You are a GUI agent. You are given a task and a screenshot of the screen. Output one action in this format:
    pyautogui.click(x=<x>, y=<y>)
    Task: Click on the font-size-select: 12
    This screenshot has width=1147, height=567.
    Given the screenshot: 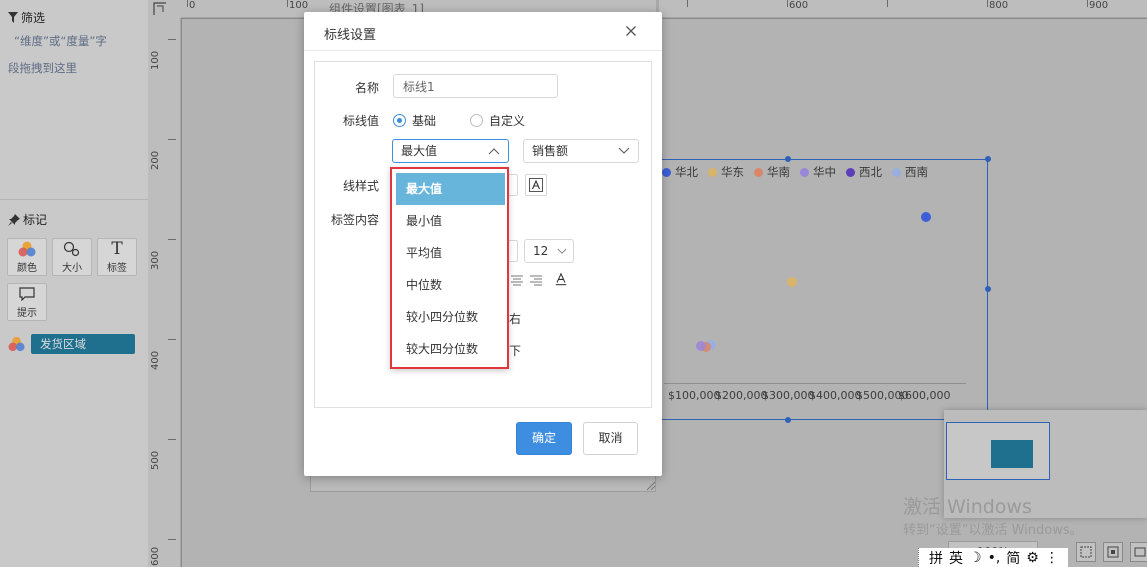 What is the action you would take?
    pyautogui.click(x=549, y=251)
    